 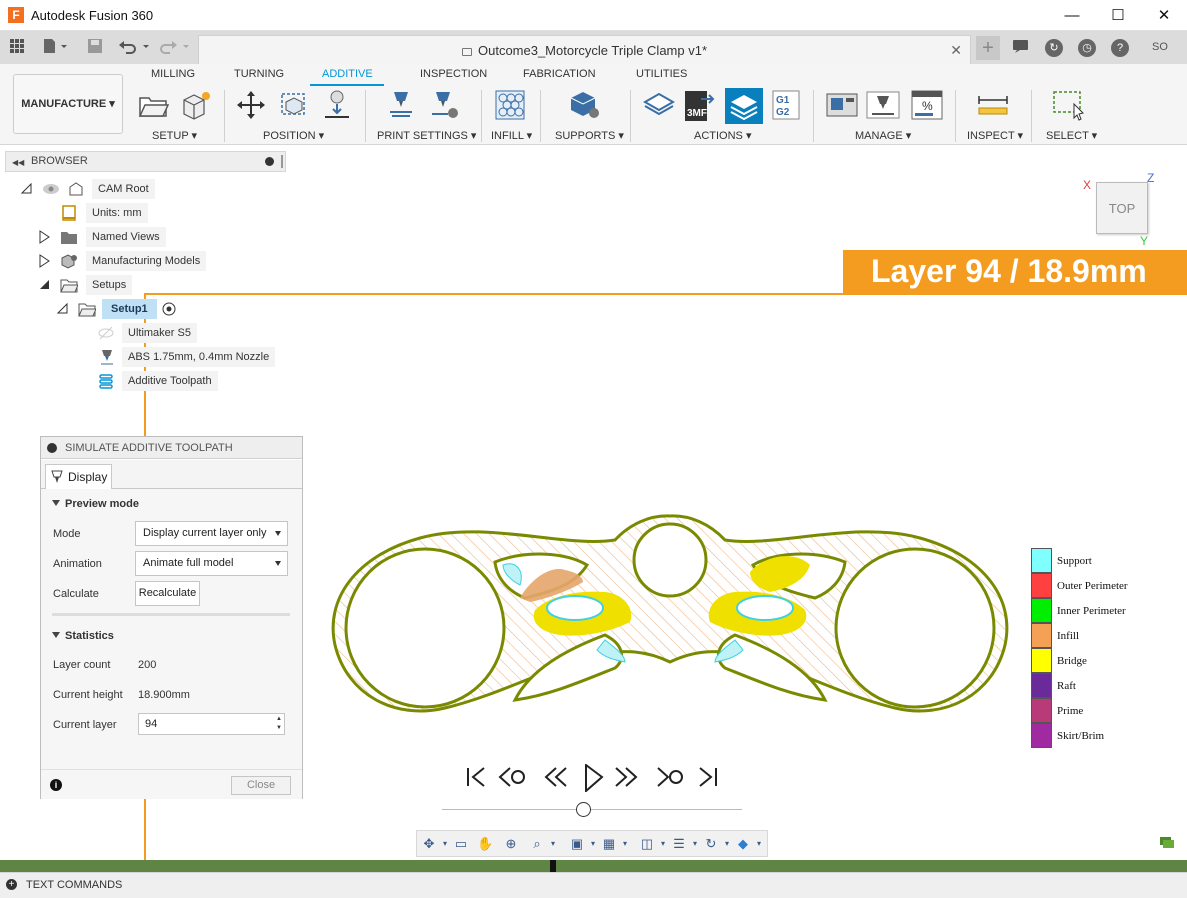 What do you see at coordinates (510, 105) in the screenshot?
I see `infill-honeycomb-icon` at bounding box center [510, 105].